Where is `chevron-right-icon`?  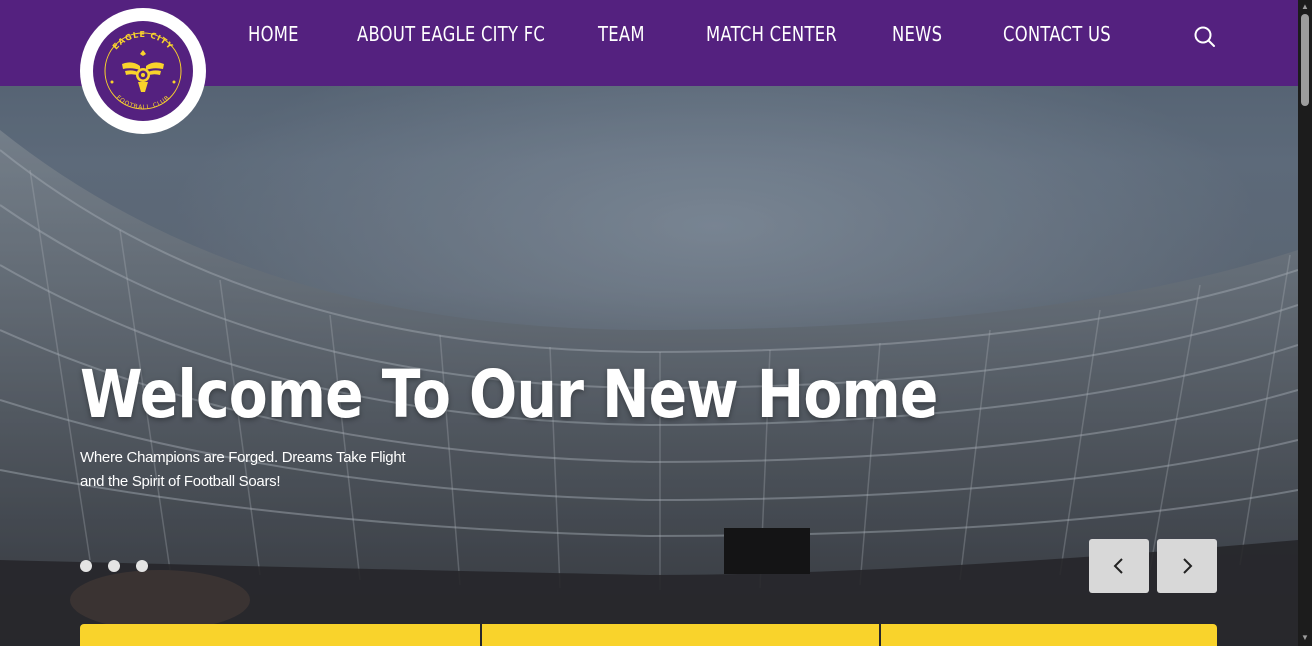
chevron-right-icon is located at coordinates (1188, 566).